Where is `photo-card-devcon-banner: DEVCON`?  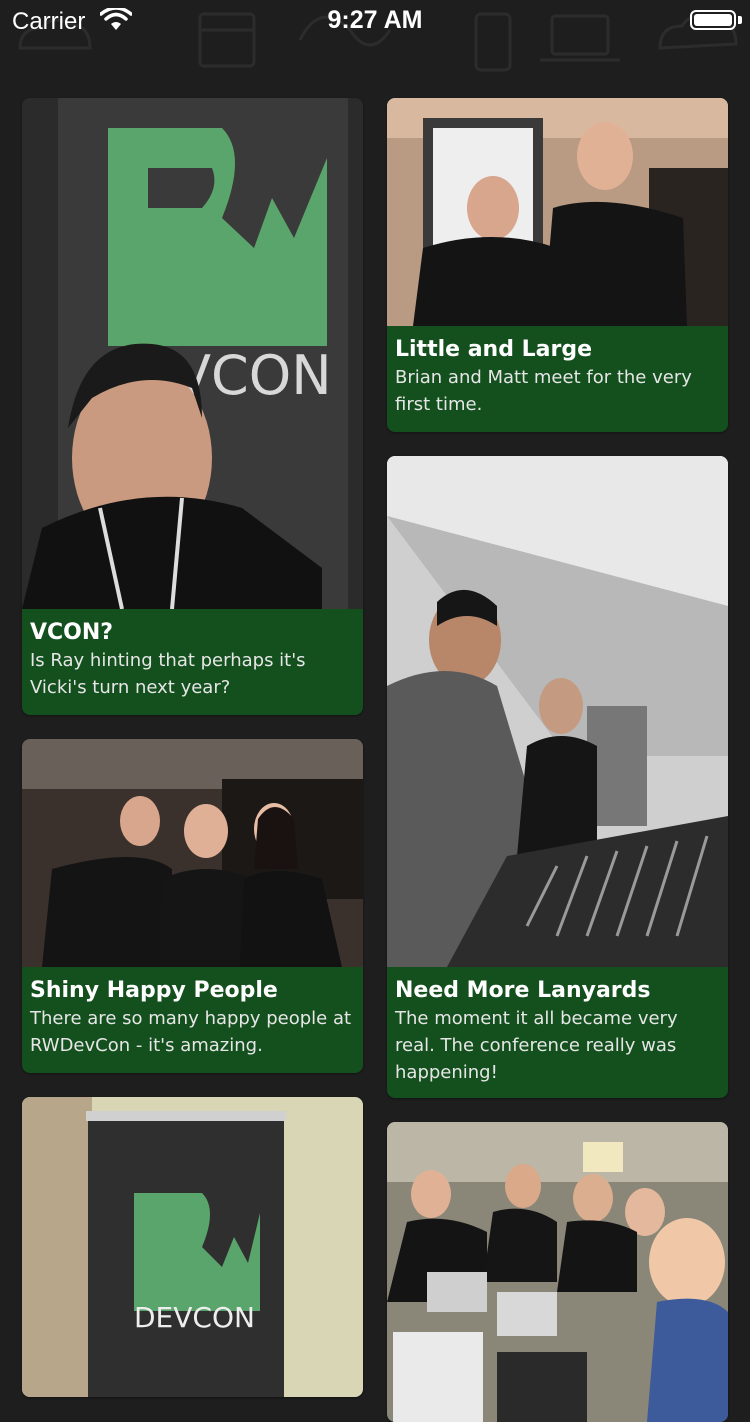 photo-card-devcon-banner: DEVCON is located at coordinates (192, 1247).